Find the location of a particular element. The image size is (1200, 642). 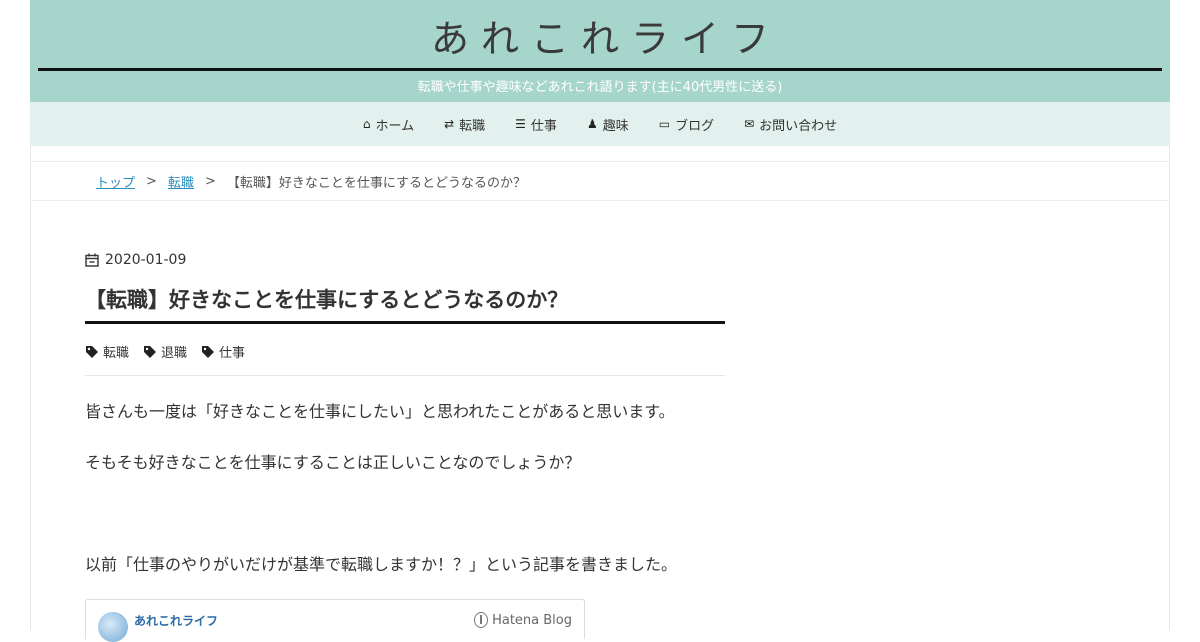

person-icon: ♟ is located at coordinates (592, 124).